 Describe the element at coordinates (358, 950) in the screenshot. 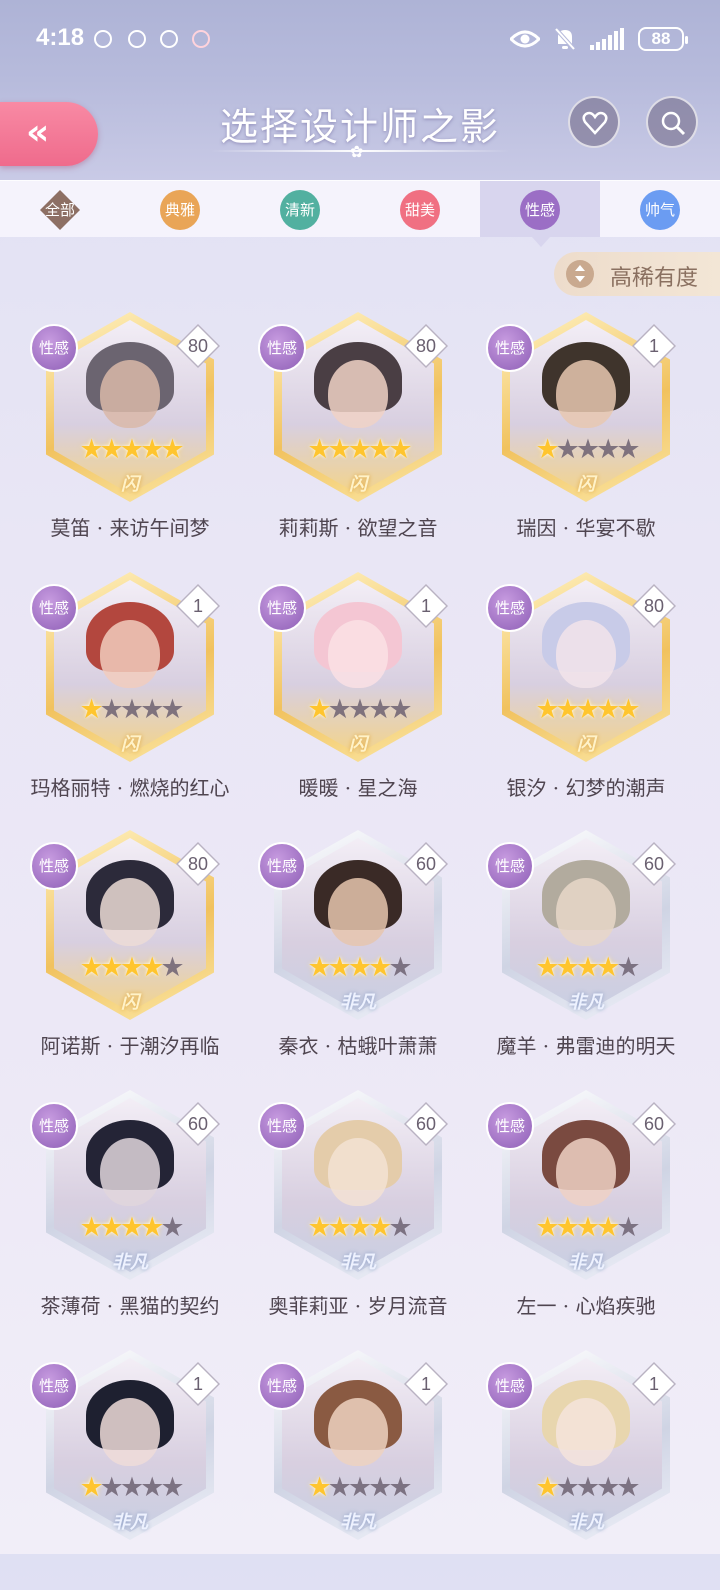

I see `designer-card: 性感 60 ★★★★★ 非凡 秦衣 · 枯蛾叶萧萧` at that location.